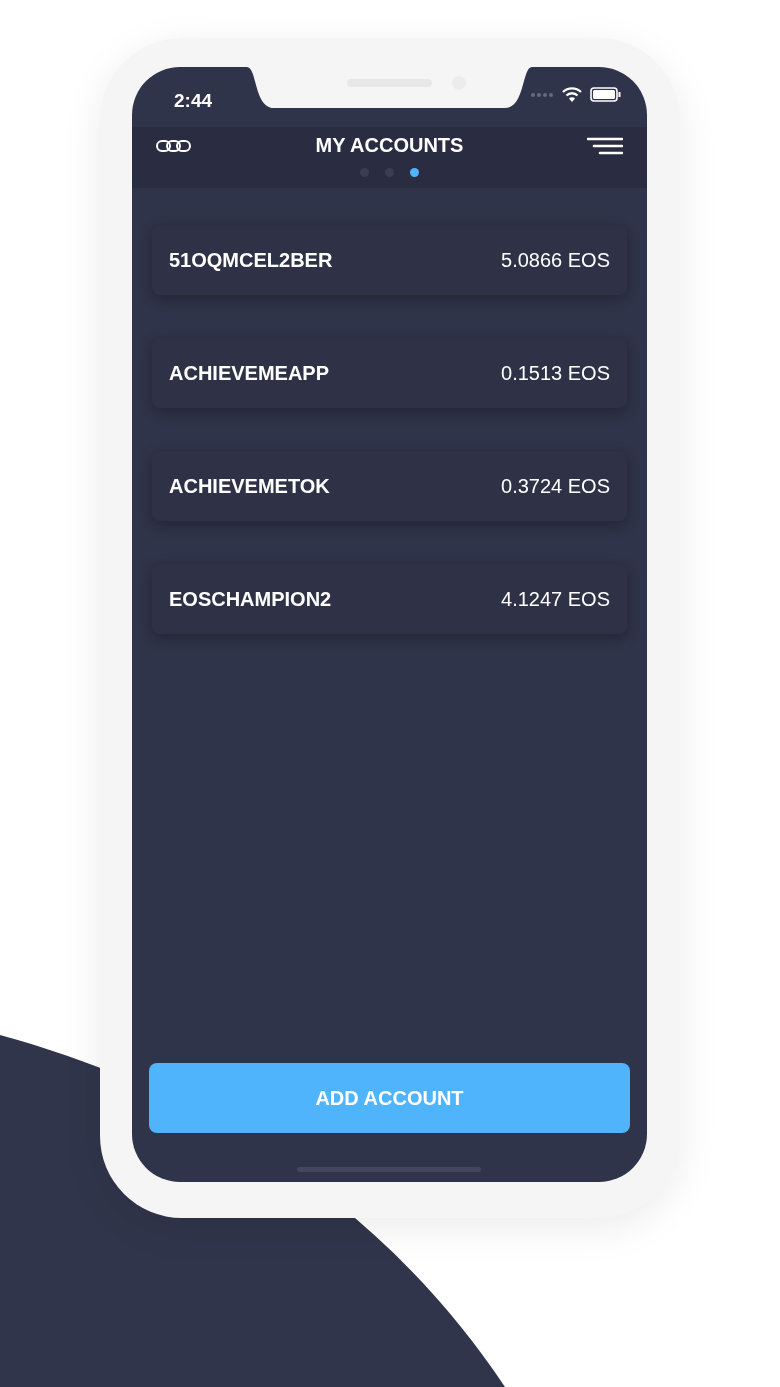 This screenshot has width=780, height=1387. Describe the element at coordinates (251, 260) in the screenshot. I see `account-name: 51OQMCEL2BER` at that location.